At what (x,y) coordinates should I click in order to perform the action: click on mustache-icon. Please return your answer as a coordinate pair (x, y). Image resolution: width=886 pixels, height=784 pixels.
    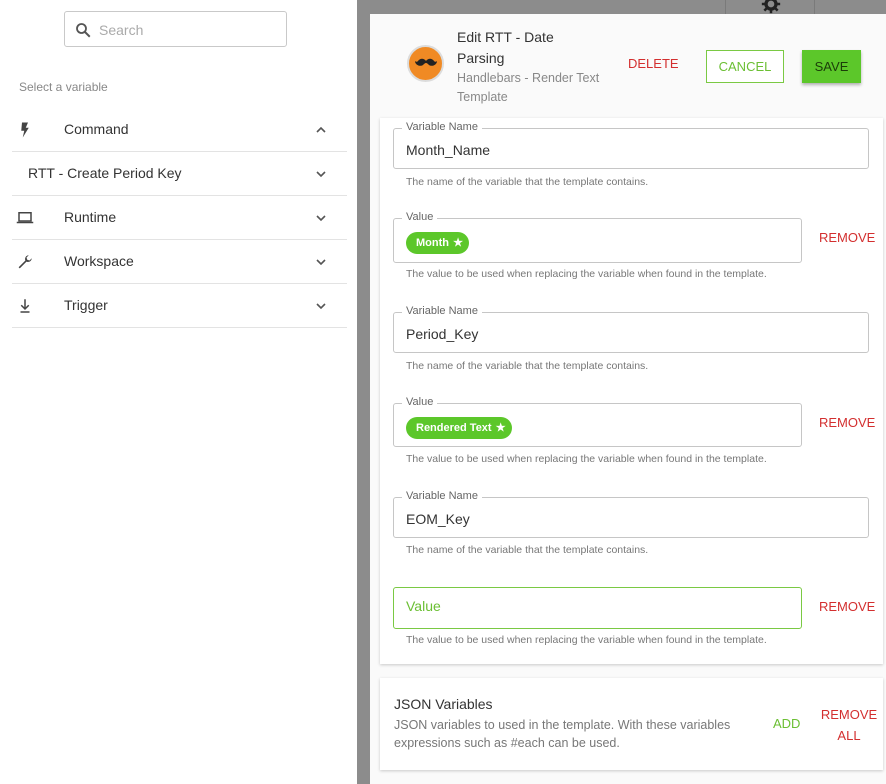
    Looking at the image, I should click on (426, 62).